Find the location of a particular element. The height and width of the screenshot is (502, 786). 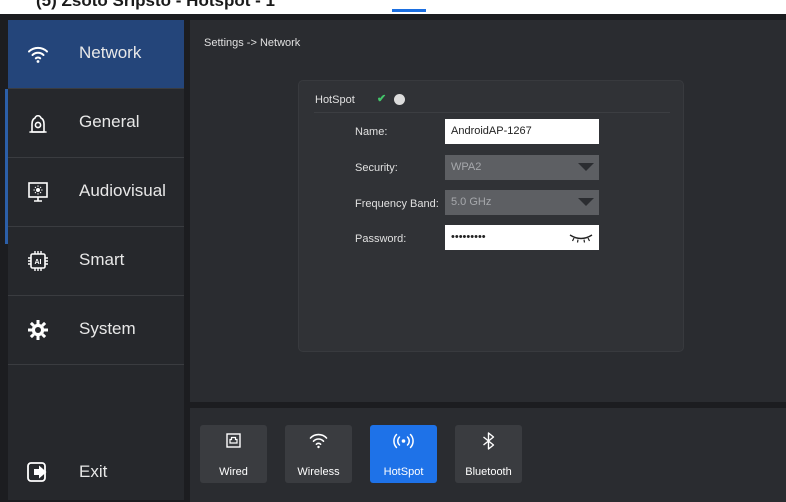

sidebar-item-smart: AI Smart is located at coordinates (96, 261).